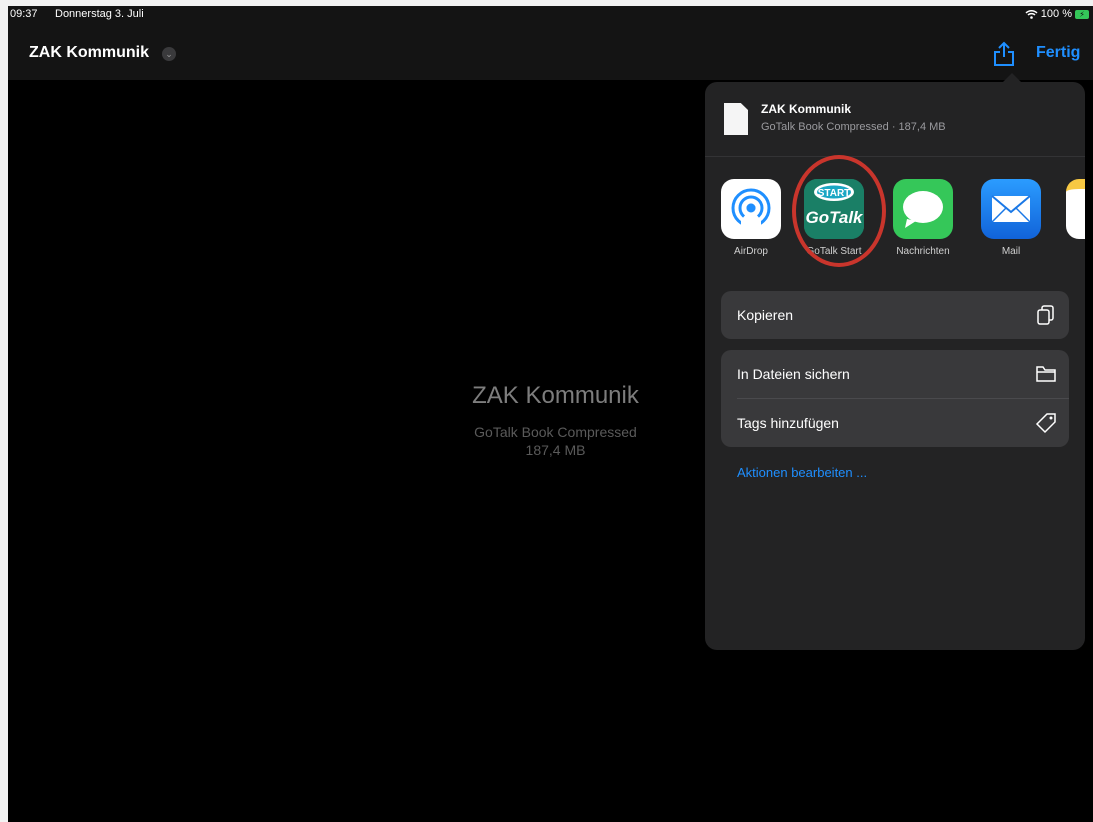  Describe the element at coordinates (1004, 54) in the screenshot. I see `share-icon` at that location.